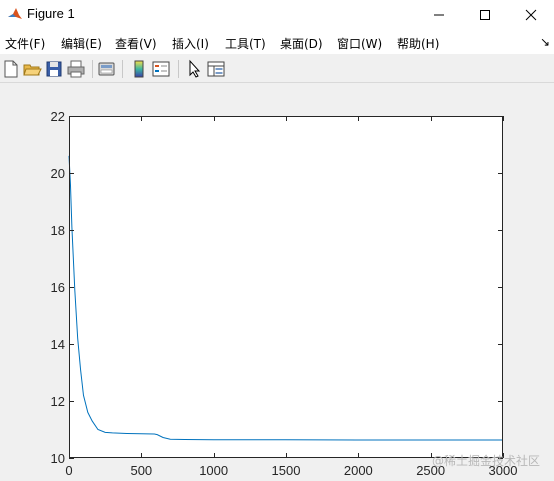 The image size is (554, 481). I want to click on x-tick-label: 2000, so click(358, 470).